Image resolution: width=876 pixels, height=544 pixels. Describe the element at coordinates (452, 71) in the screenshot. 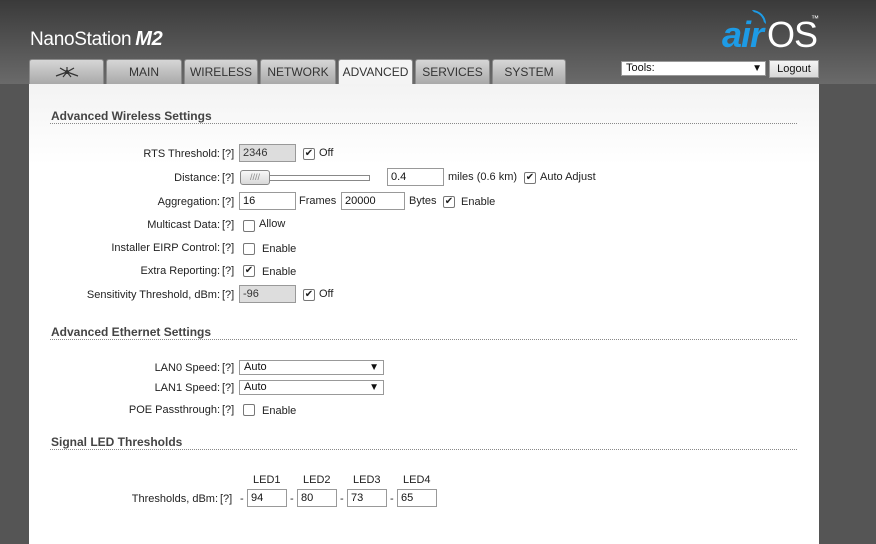

I see `tab-services: SERVICES` at that location.